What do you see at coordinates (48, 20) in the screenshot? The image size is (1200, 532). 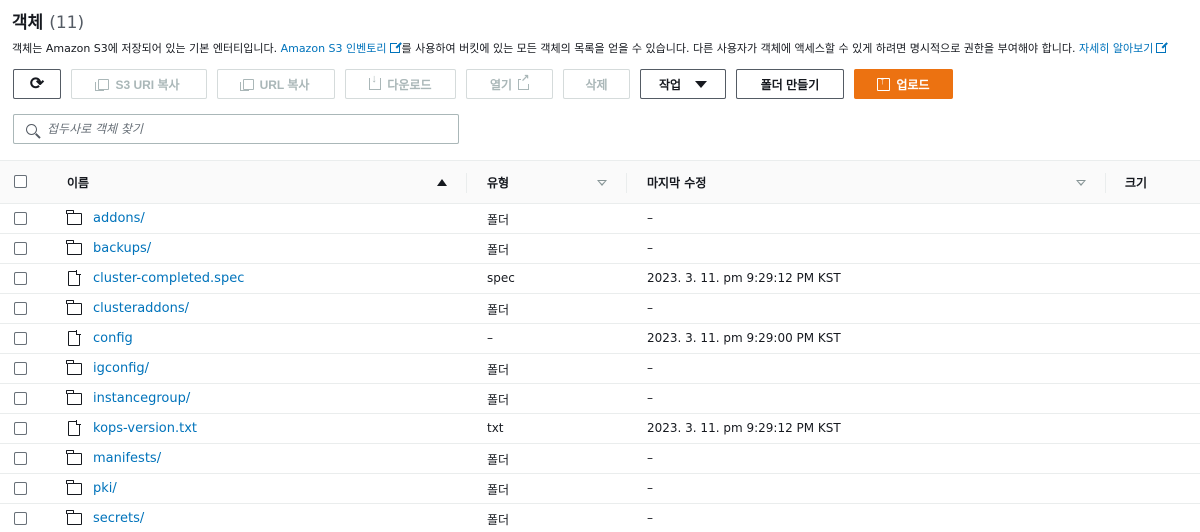 I see `page-title: 객체 (11)` at bounding box center [48, 20].